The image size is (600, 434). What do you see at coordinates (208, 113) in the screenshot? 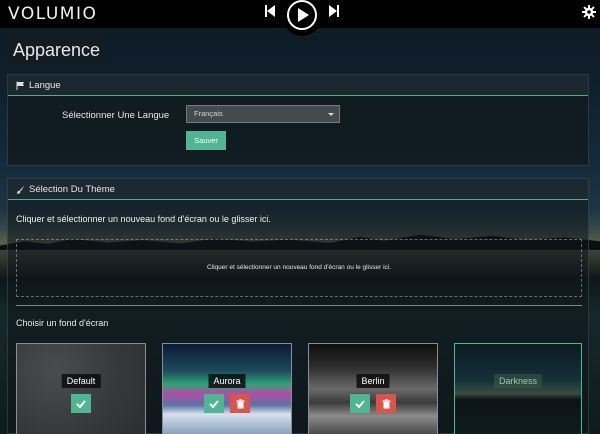
I see `language-select-value: Français` at bounding box center [208, 113].